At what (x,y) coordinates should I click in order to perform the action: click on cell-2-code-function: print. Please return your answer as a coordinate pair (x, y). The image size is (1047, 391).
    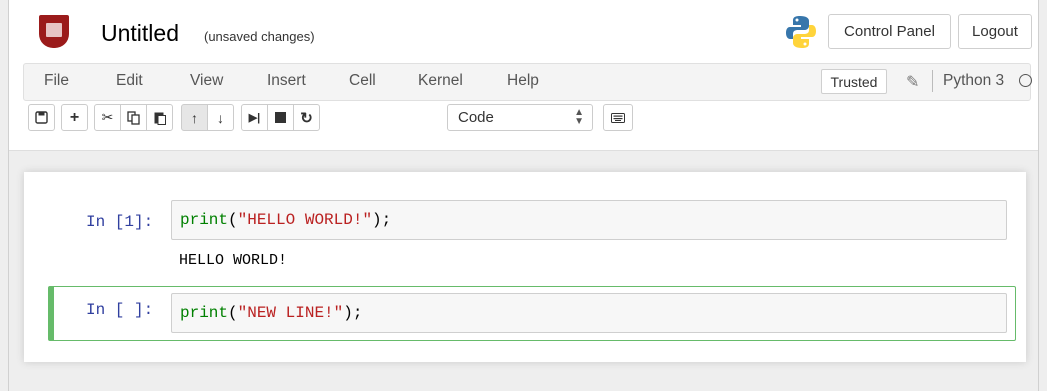
    Looking at the image, I should click on (204, 313).